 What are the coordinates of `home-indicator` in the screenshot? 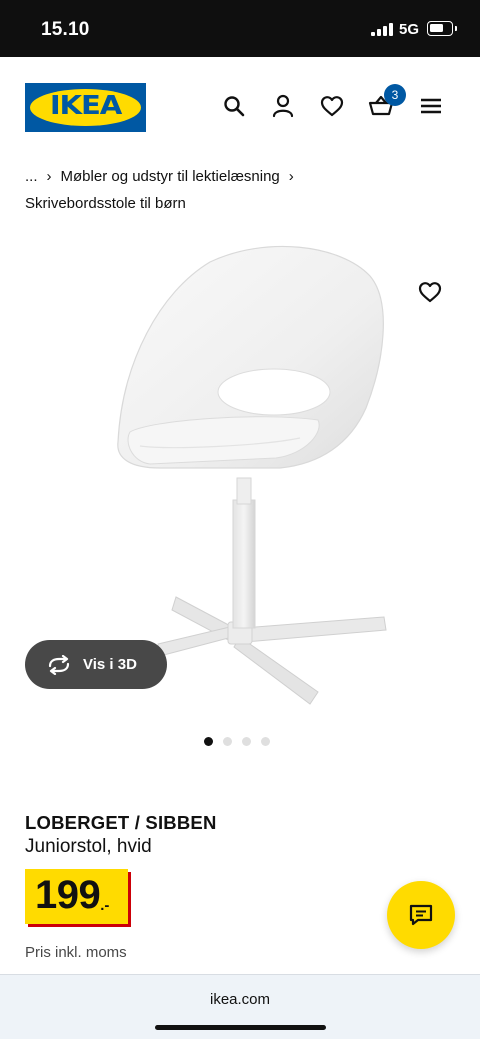 It's located at (240, 1027).